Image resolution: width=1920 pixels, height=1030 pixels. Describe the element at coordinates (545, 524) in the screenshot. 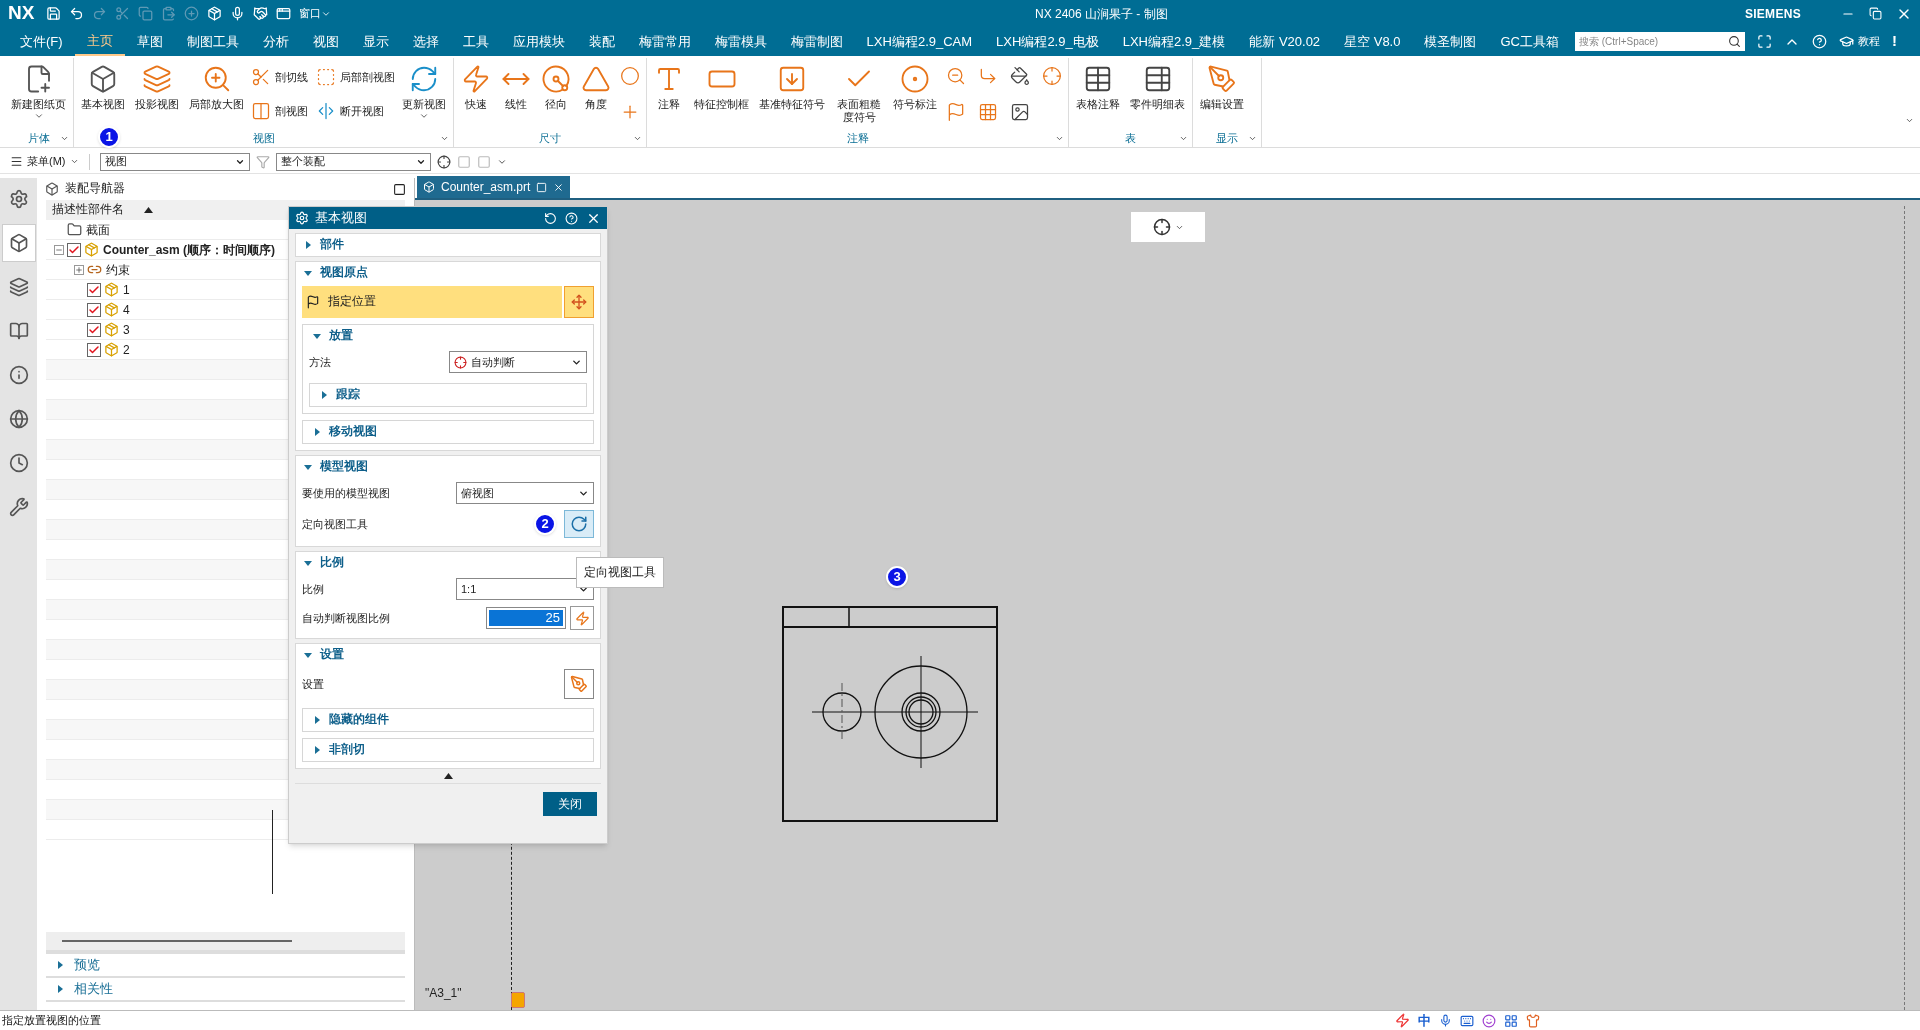

I see `callout-marker: 2` at that location.